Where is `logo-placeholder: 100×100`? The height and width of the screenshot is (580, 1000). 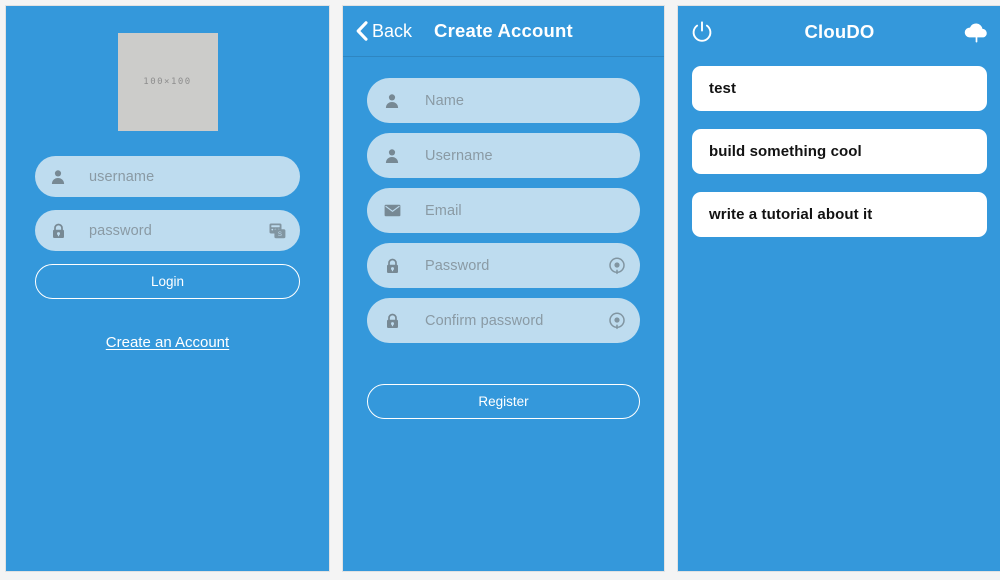
logo-placeholder: 100×100 is located at coordinates (167, 82).